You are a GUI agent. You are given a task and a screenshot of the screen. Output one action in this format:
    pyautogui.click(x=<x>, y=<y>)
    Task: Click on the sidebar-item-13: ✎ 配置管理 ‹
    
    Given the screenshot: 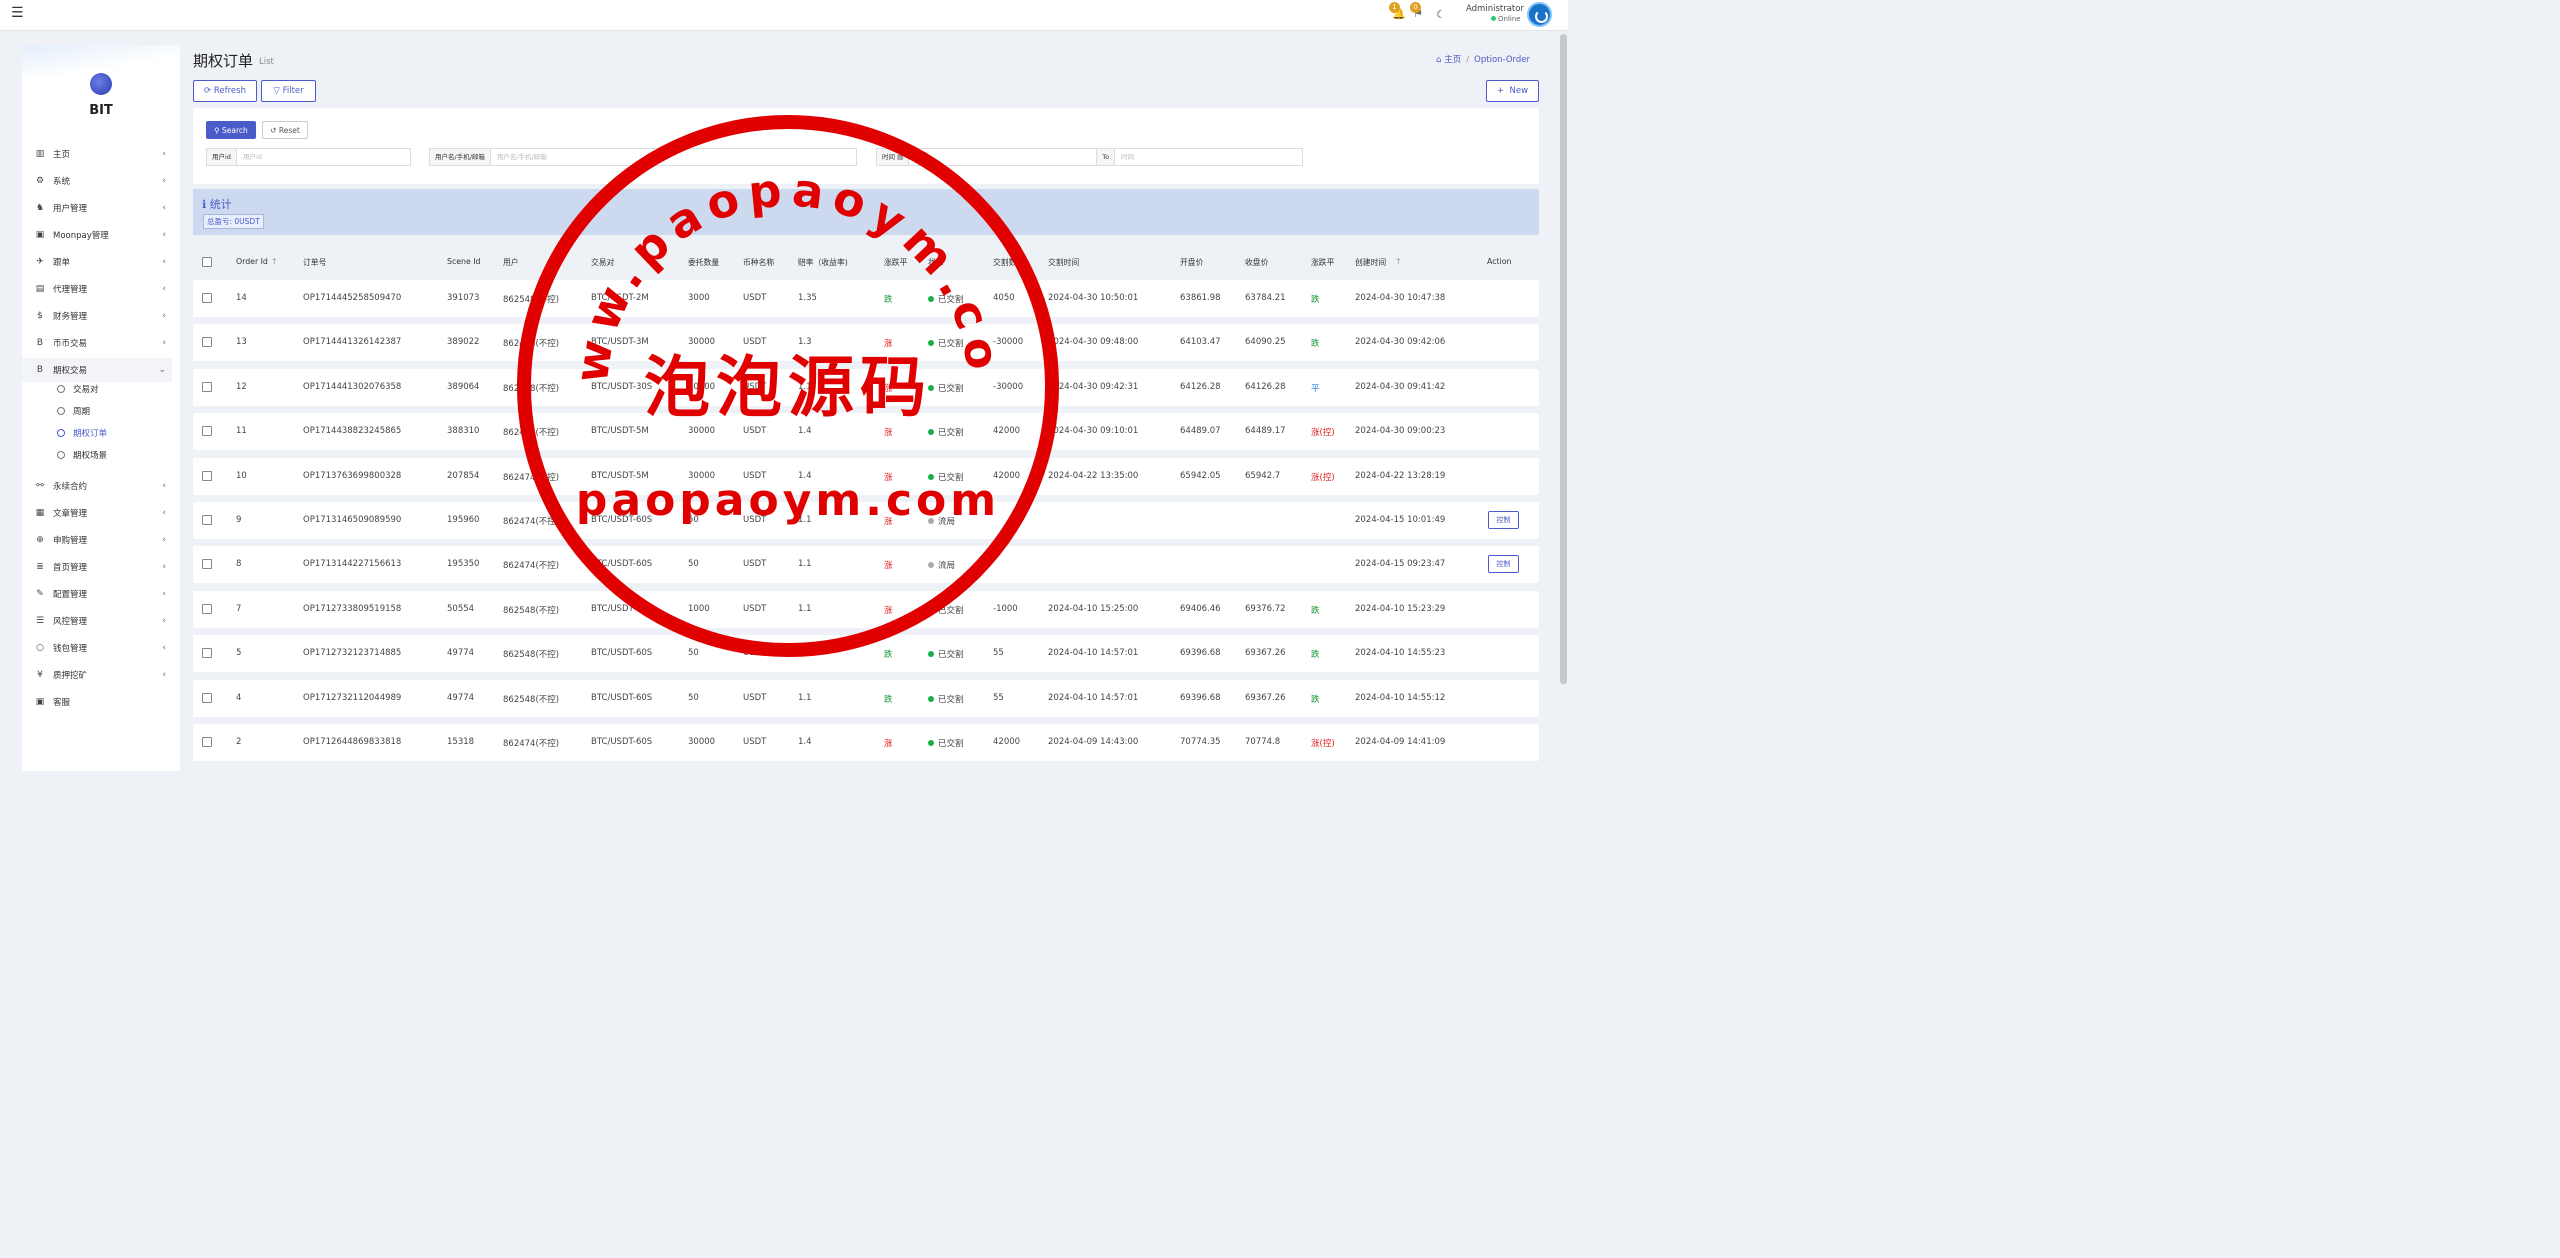 What is the action you would take?
    pyautogui.click(x=97, y=594)
    